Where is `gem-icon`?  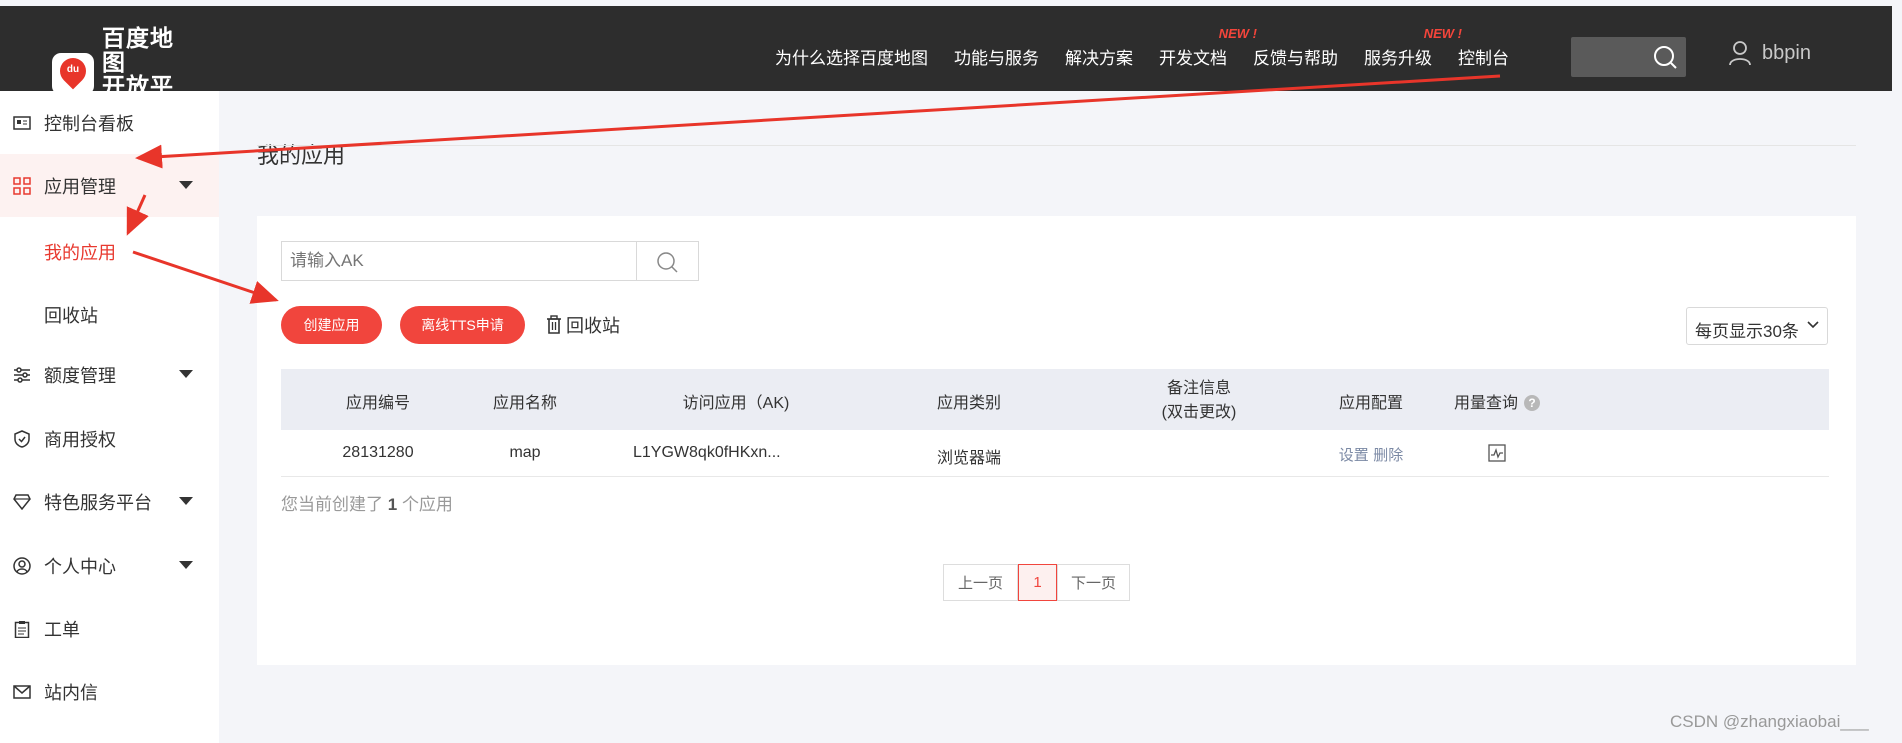 gem-icon is located at coordinates (22, 502).